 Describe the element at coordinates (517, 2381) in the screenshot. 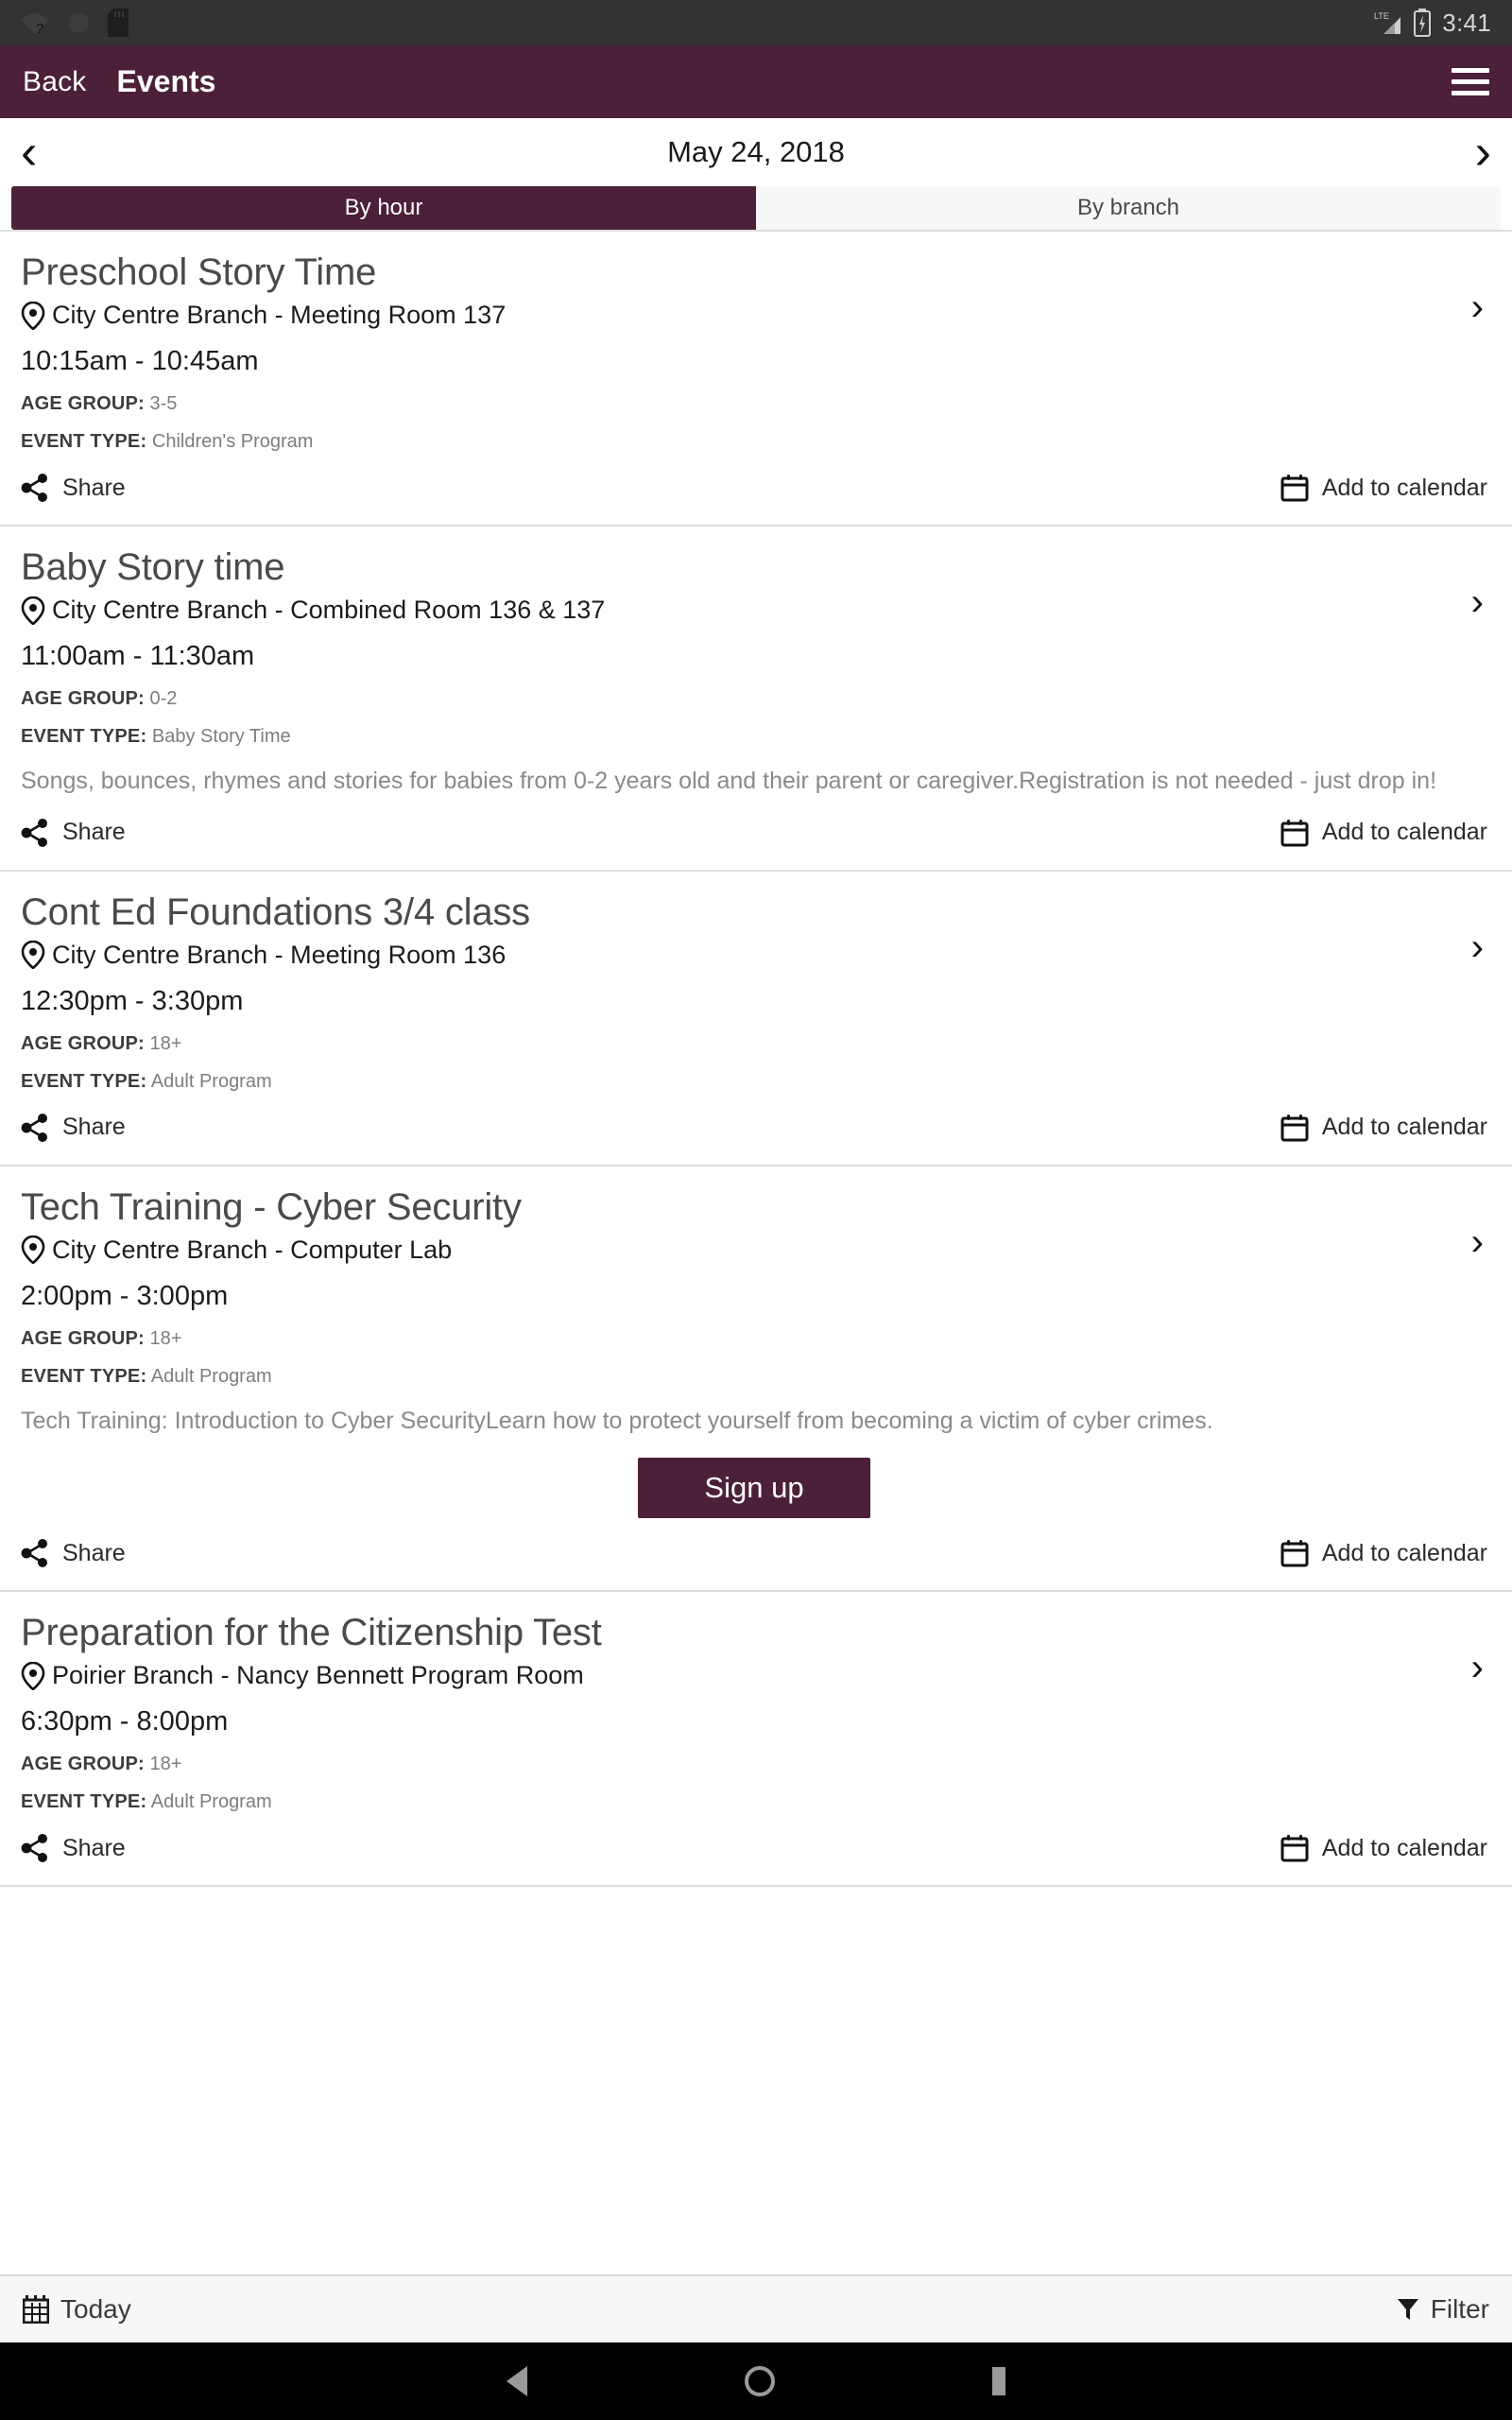

I see `nav-back-icon` at that location.